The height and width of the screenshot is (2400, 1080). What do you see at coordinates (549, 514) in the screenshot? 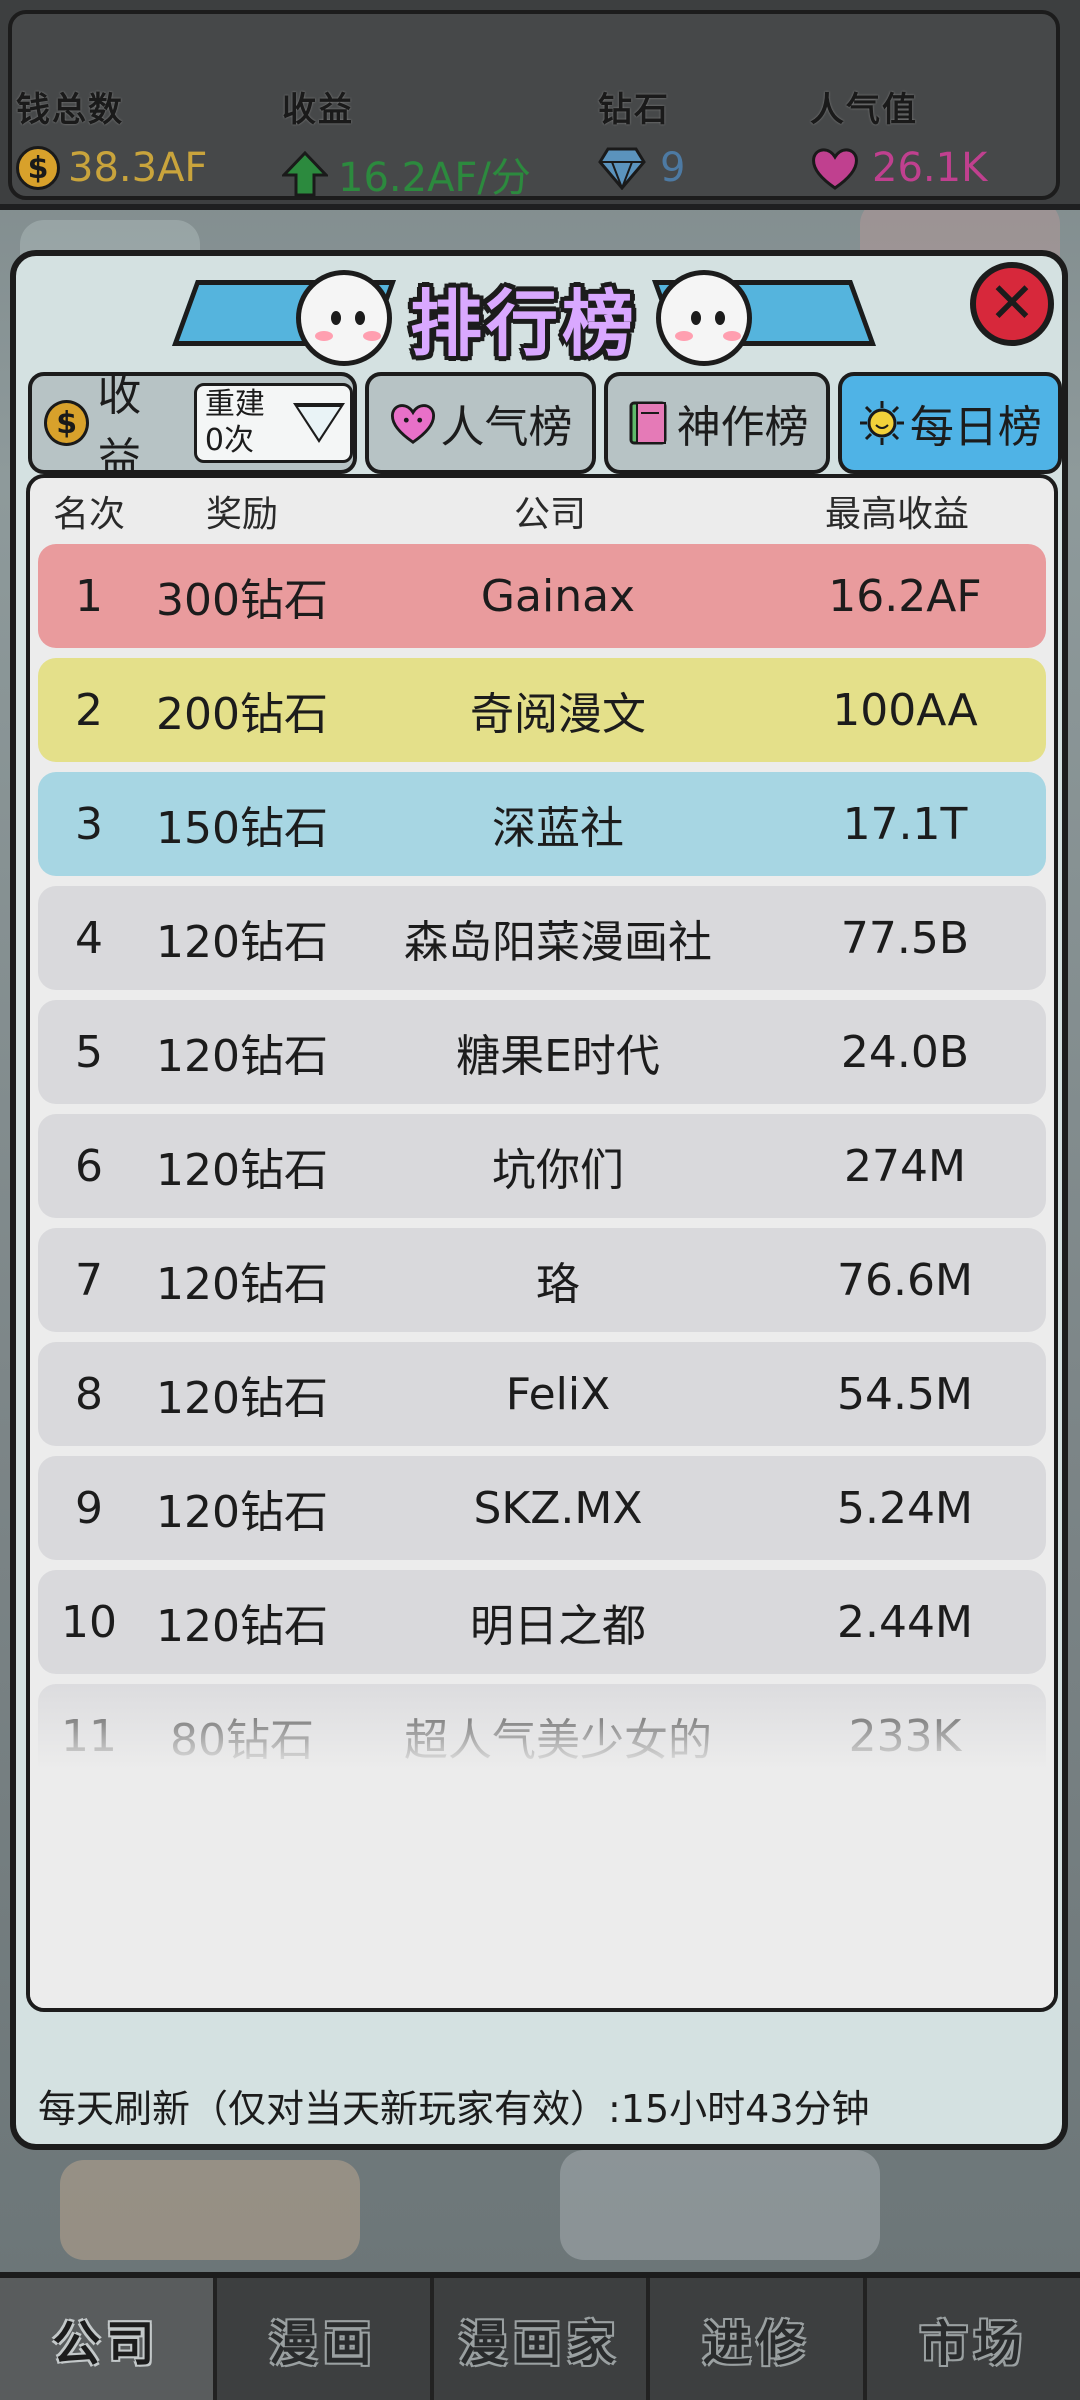
I see `column-header-company: 公司` at bounding box center [549, 514].